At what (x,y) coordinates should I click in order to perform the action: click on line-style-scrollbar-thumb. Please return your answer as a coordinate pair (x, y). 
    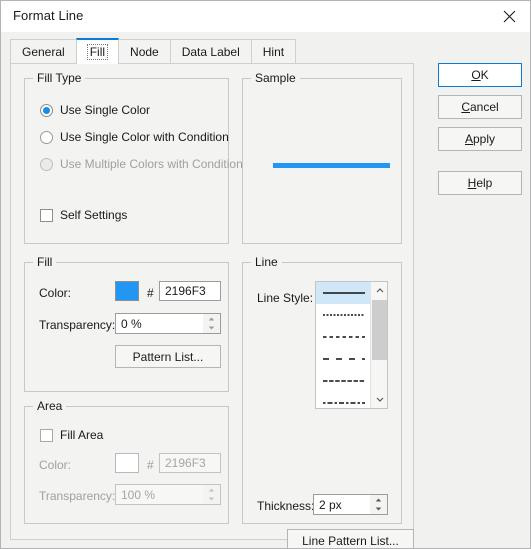
    Looking at the image, I should click on (379, 330).